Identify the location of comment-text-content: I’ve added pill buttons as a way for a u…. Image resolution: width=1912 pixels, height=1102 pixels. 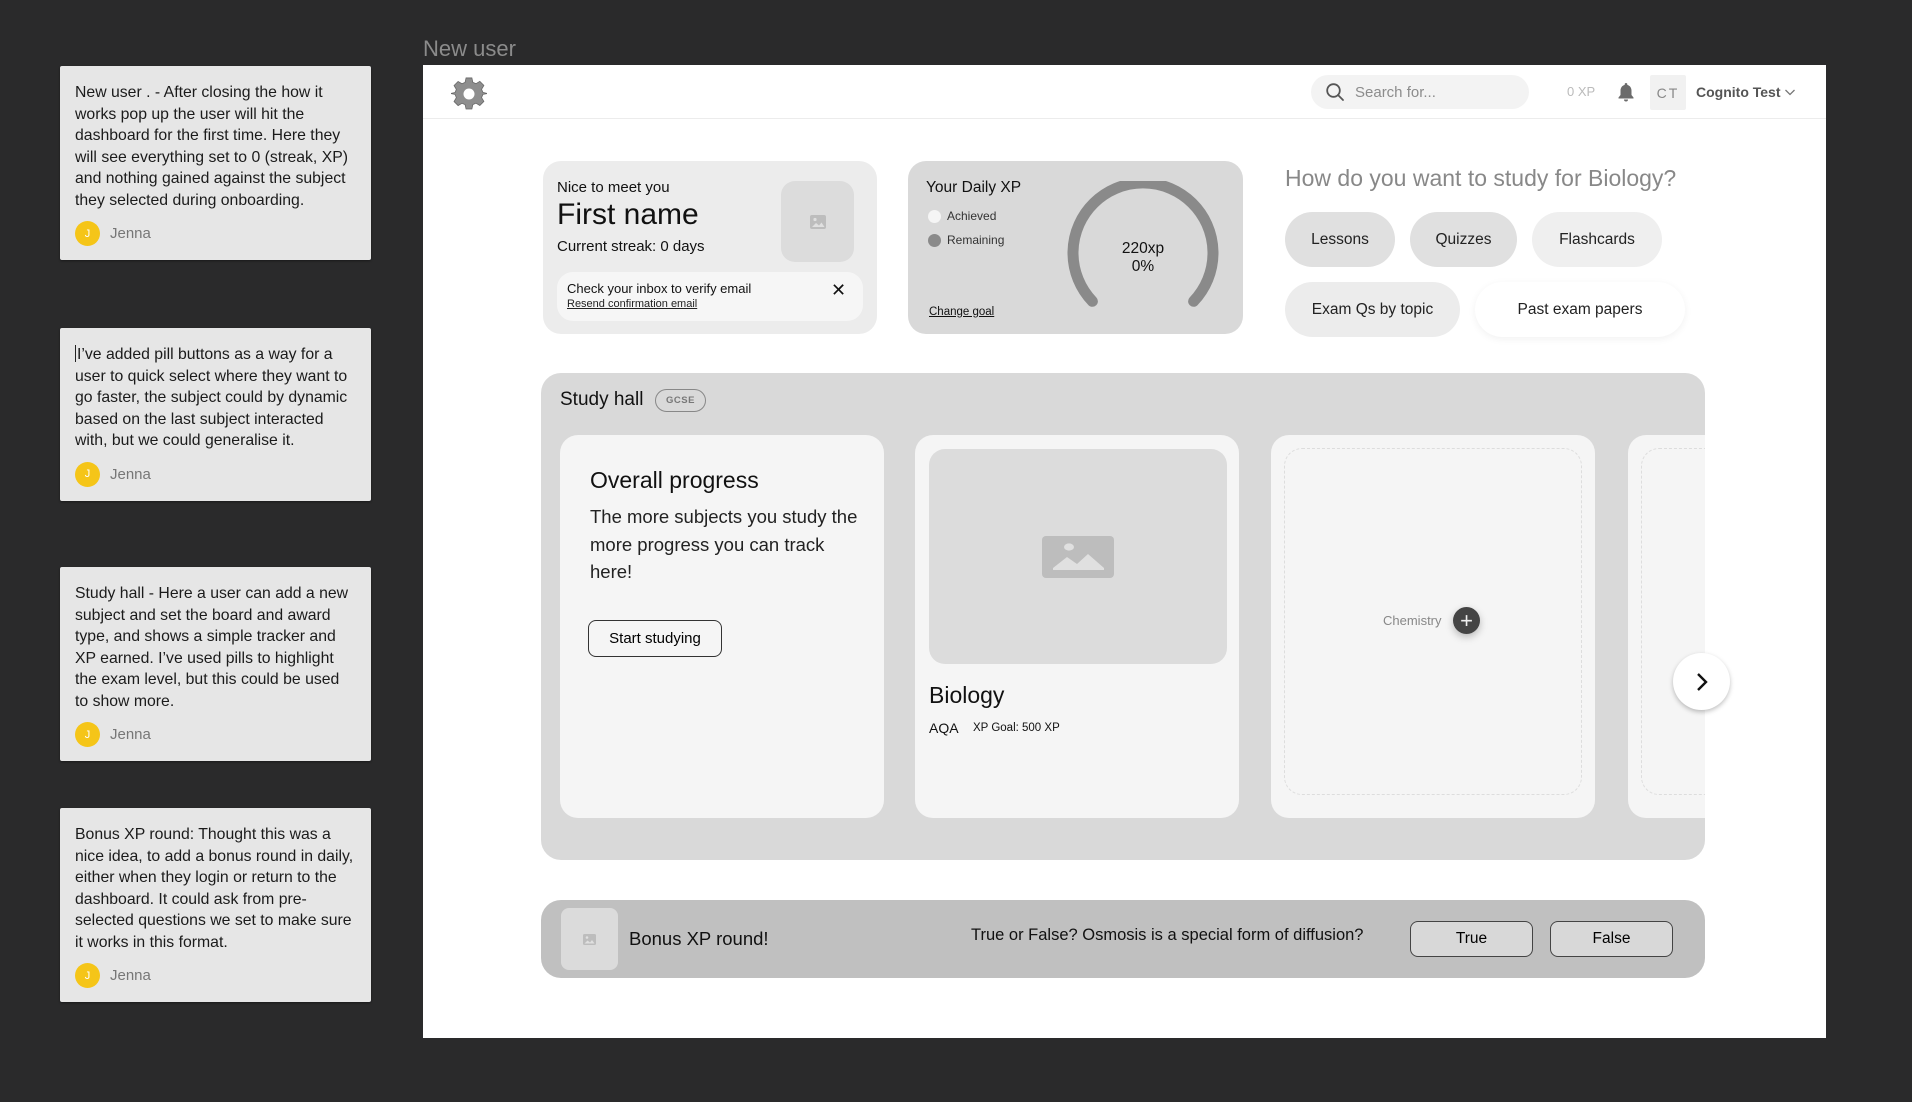
(211, 397).